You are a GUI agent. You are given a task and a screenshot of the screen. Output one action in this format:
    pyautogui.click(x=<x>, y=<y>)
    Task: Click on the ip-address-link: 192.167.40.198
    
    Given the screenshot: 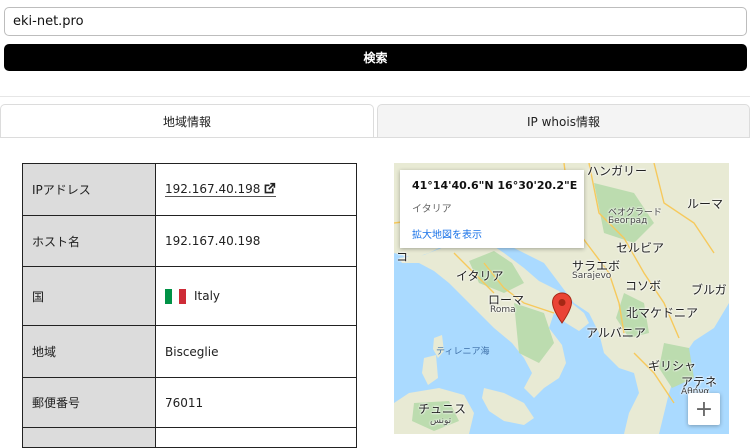 What is the action you would take?
    pyautogui.click(x=221, y=190)
    